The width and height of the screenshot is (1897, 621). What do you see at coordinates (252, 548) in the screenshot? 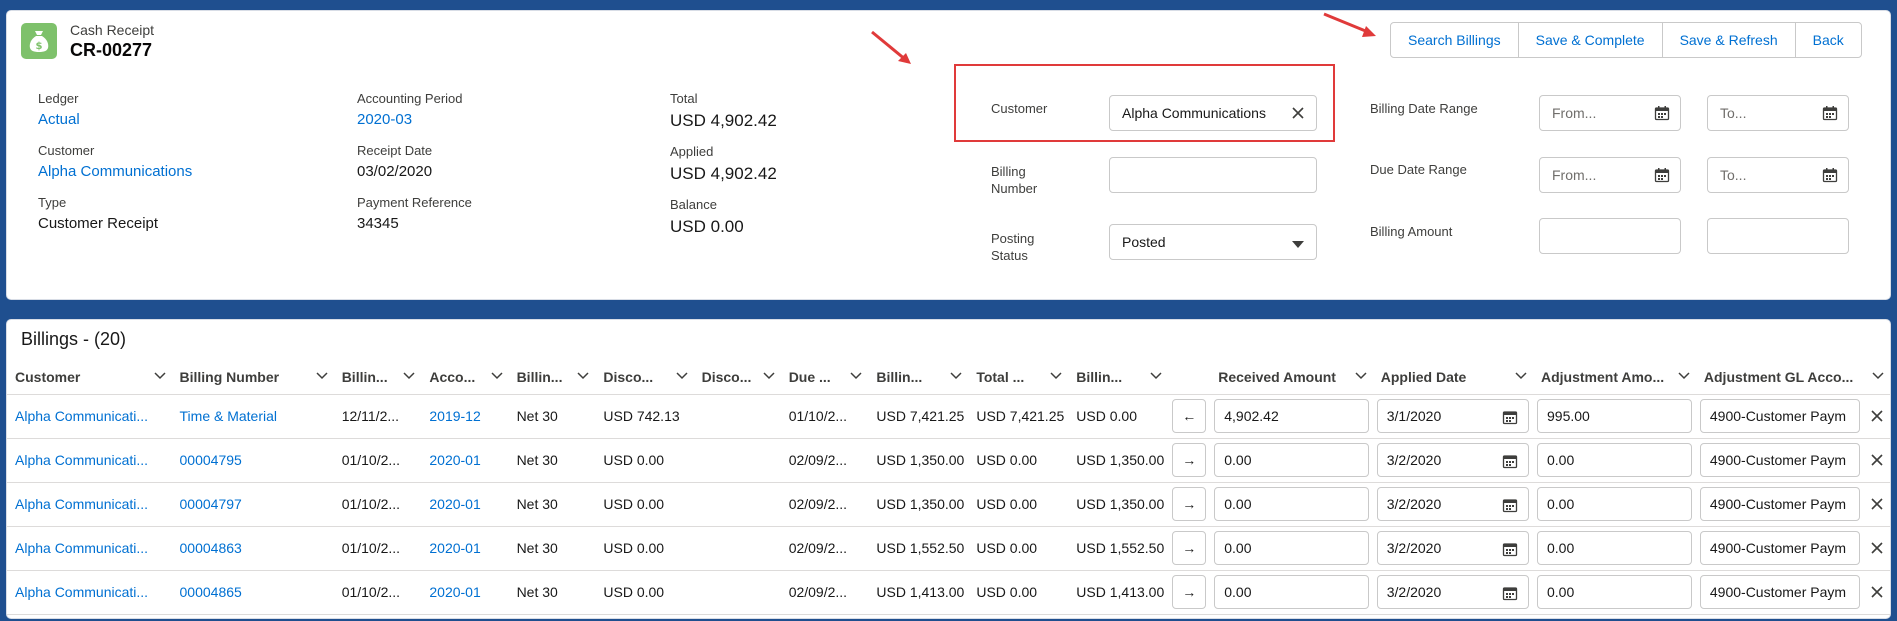
I see `row-billing-number-link: 00004863` at bounding box center [252, 548].